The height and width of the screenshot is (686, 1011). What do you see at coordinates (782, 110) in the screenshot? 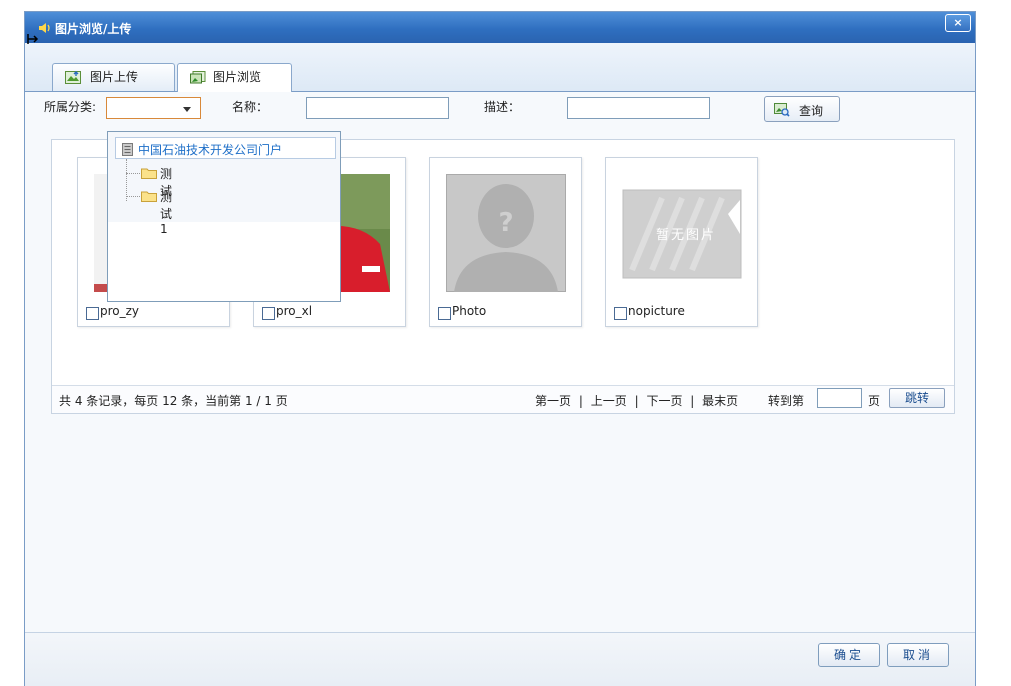
I see `search-image-icon` at bounding box center [782, 110].